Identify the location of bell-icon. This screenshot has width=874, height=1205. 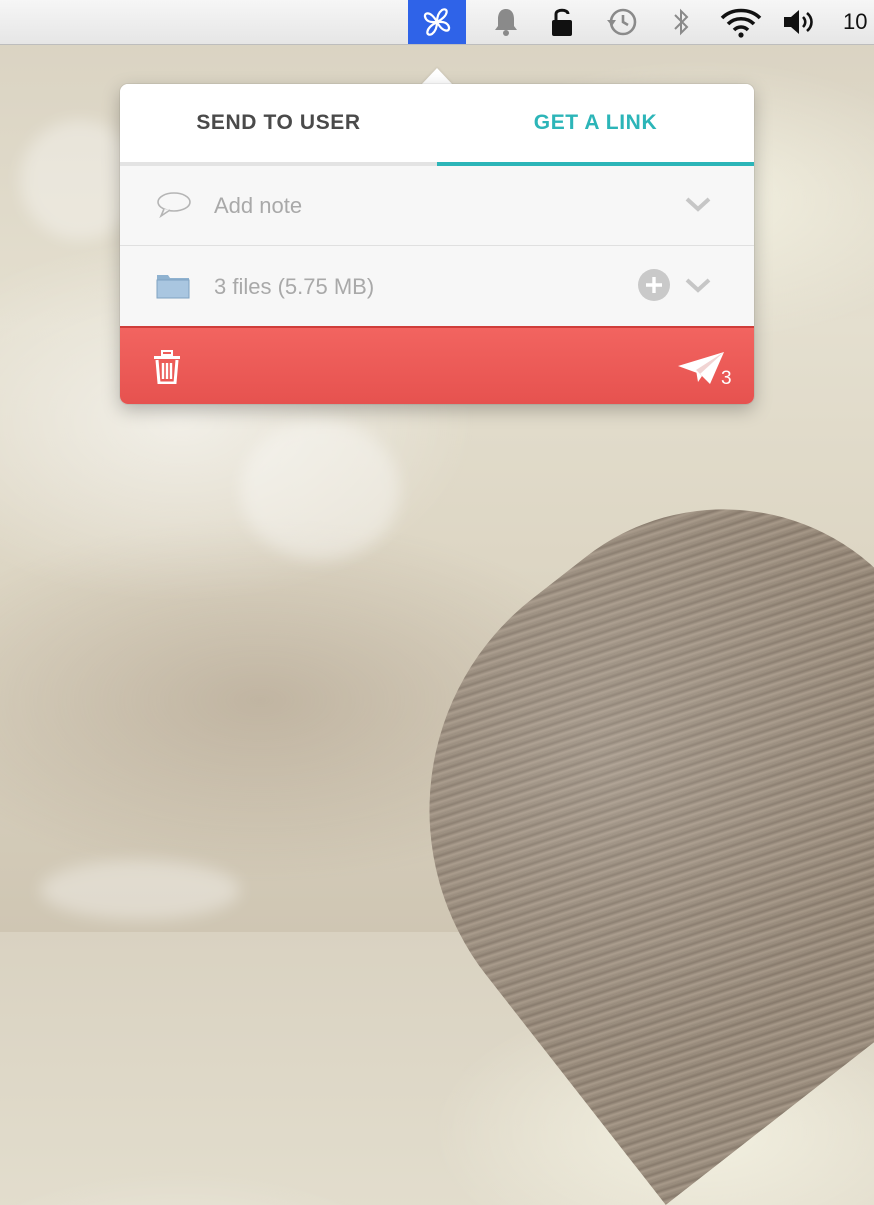
(506, 22).